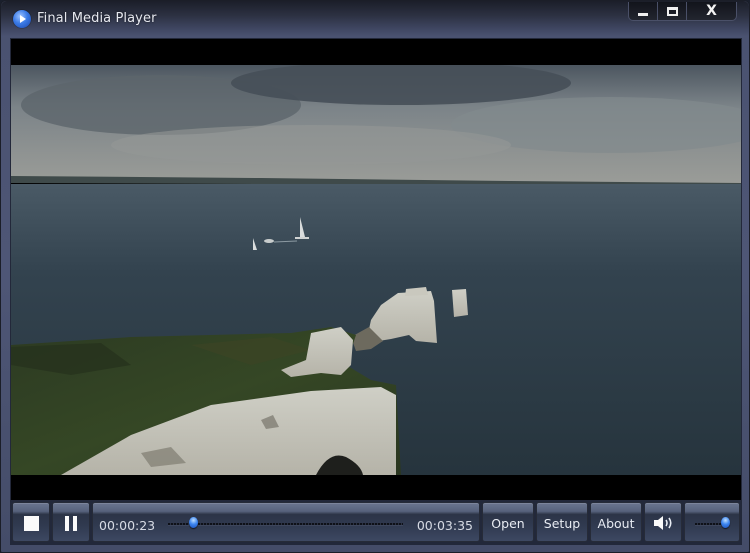 The height and width of the screenshot is (553, 750). I want to click on maximize-button, so click(672, 11).